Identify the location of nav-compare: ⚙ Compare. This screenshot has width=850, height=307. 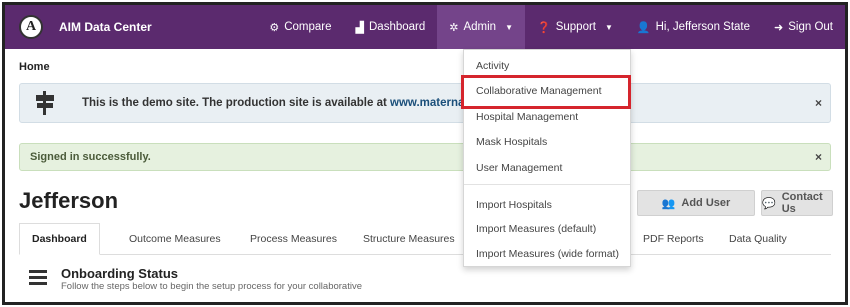
(300, 27).